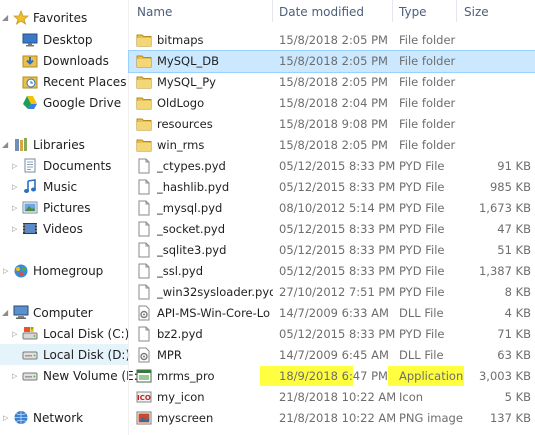 The image size is (535, 435). What do you see at coordinates (215, 292) in the screenshot?
I see `file-name: _win32sysloader.pyd` at bounding box center [215, 292].